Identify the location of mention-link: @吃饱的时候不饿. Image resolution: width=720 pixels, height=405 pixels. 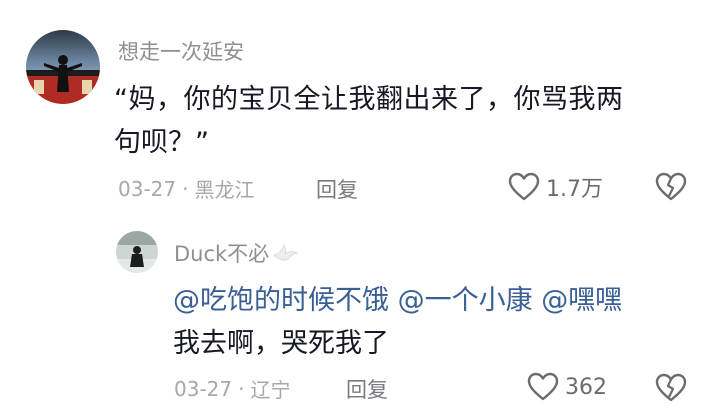
(281, 300).